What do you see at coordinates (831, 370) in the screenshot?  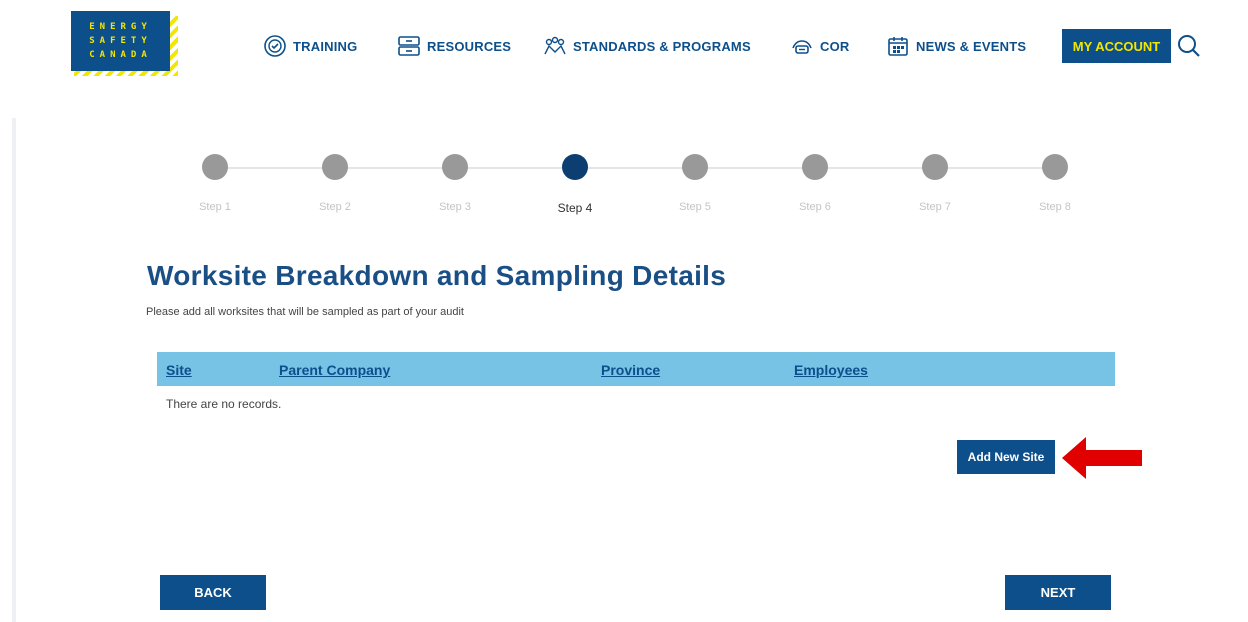 I see `column-employees: Employees` at bounding box center [831, 370].